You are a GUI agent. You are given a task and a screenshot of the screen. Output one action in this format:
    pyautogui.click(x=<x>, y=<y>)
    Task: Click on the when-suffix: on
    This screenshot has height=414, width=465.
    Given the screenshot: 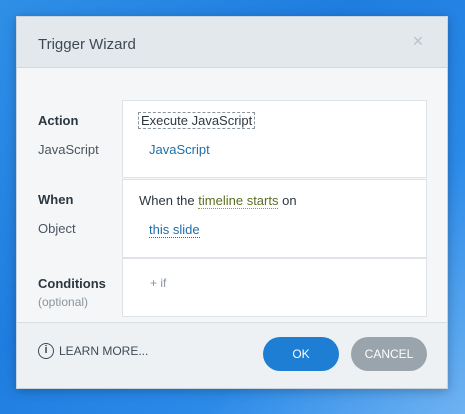 What is the action you would take?
    pyautogui.click(x=289, y=200)
    